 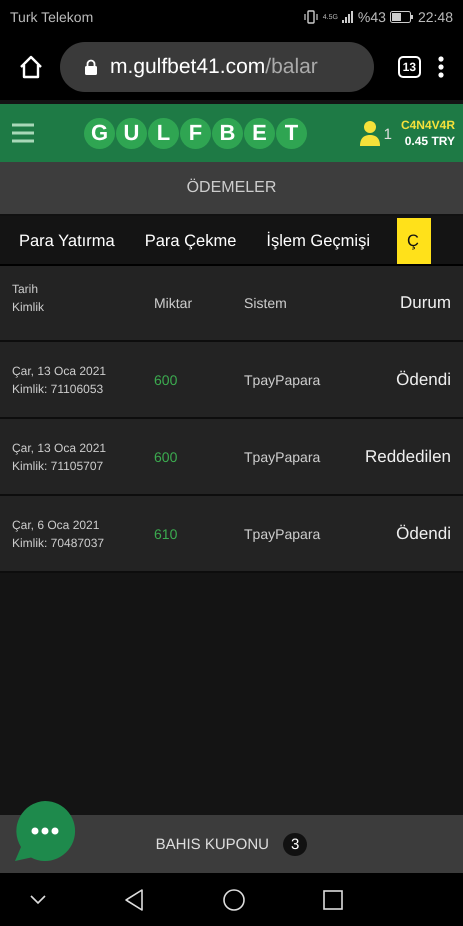 I want to click on logo-letter: L, so click(x=163, y=133).